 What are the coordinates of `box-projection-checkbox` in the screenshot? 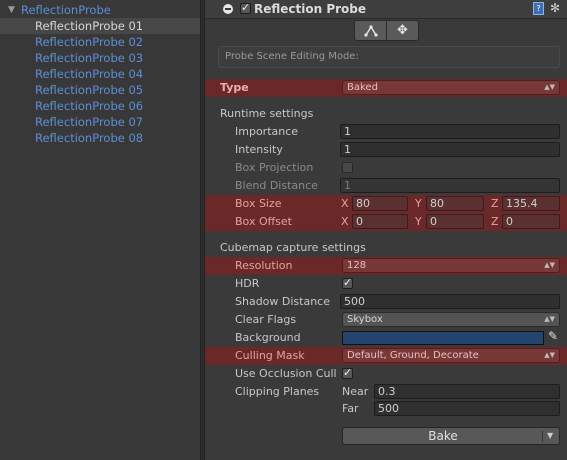 It's located at (347, 167).